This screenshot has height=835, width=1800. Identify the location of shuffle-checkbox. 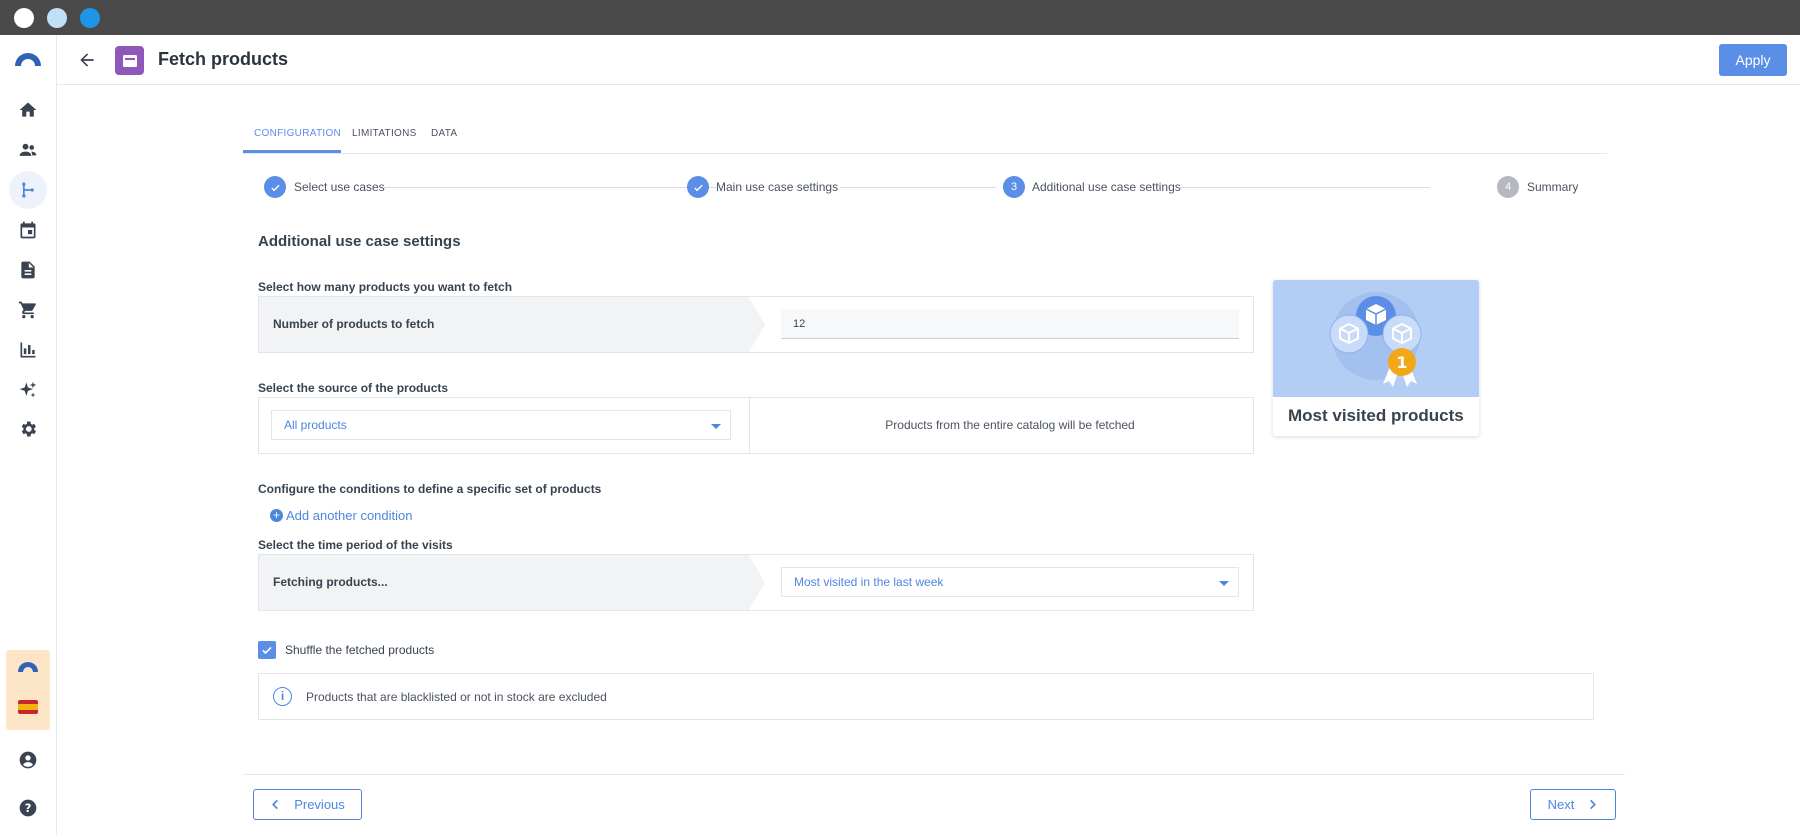
(267, 650).